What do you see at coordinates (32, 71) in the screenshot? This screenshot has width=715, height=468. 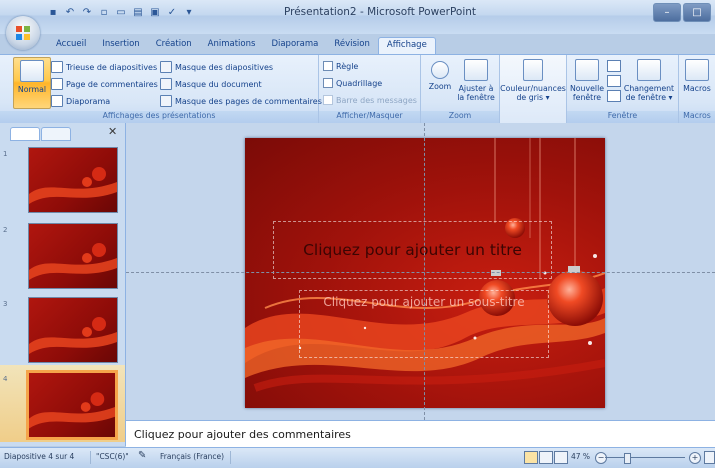 I see `normal-view-icon` at bounding box center [32, 71].